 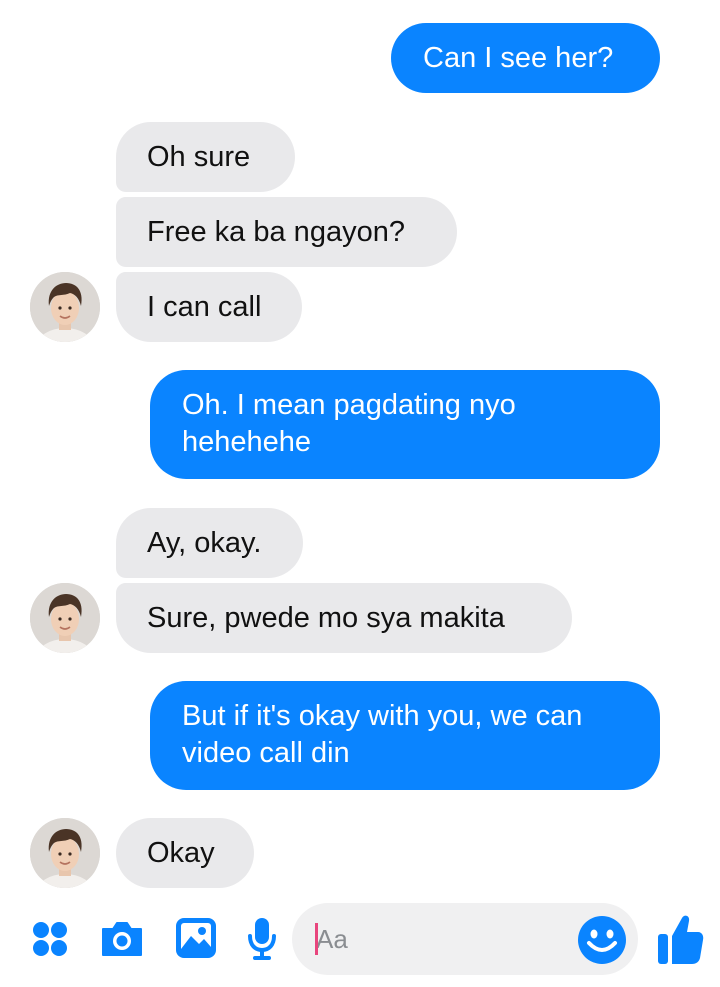 What do you see at coordinates (602, 940) in the screenshot?
I see `emoji-icon` at bounding box center [602, 940].